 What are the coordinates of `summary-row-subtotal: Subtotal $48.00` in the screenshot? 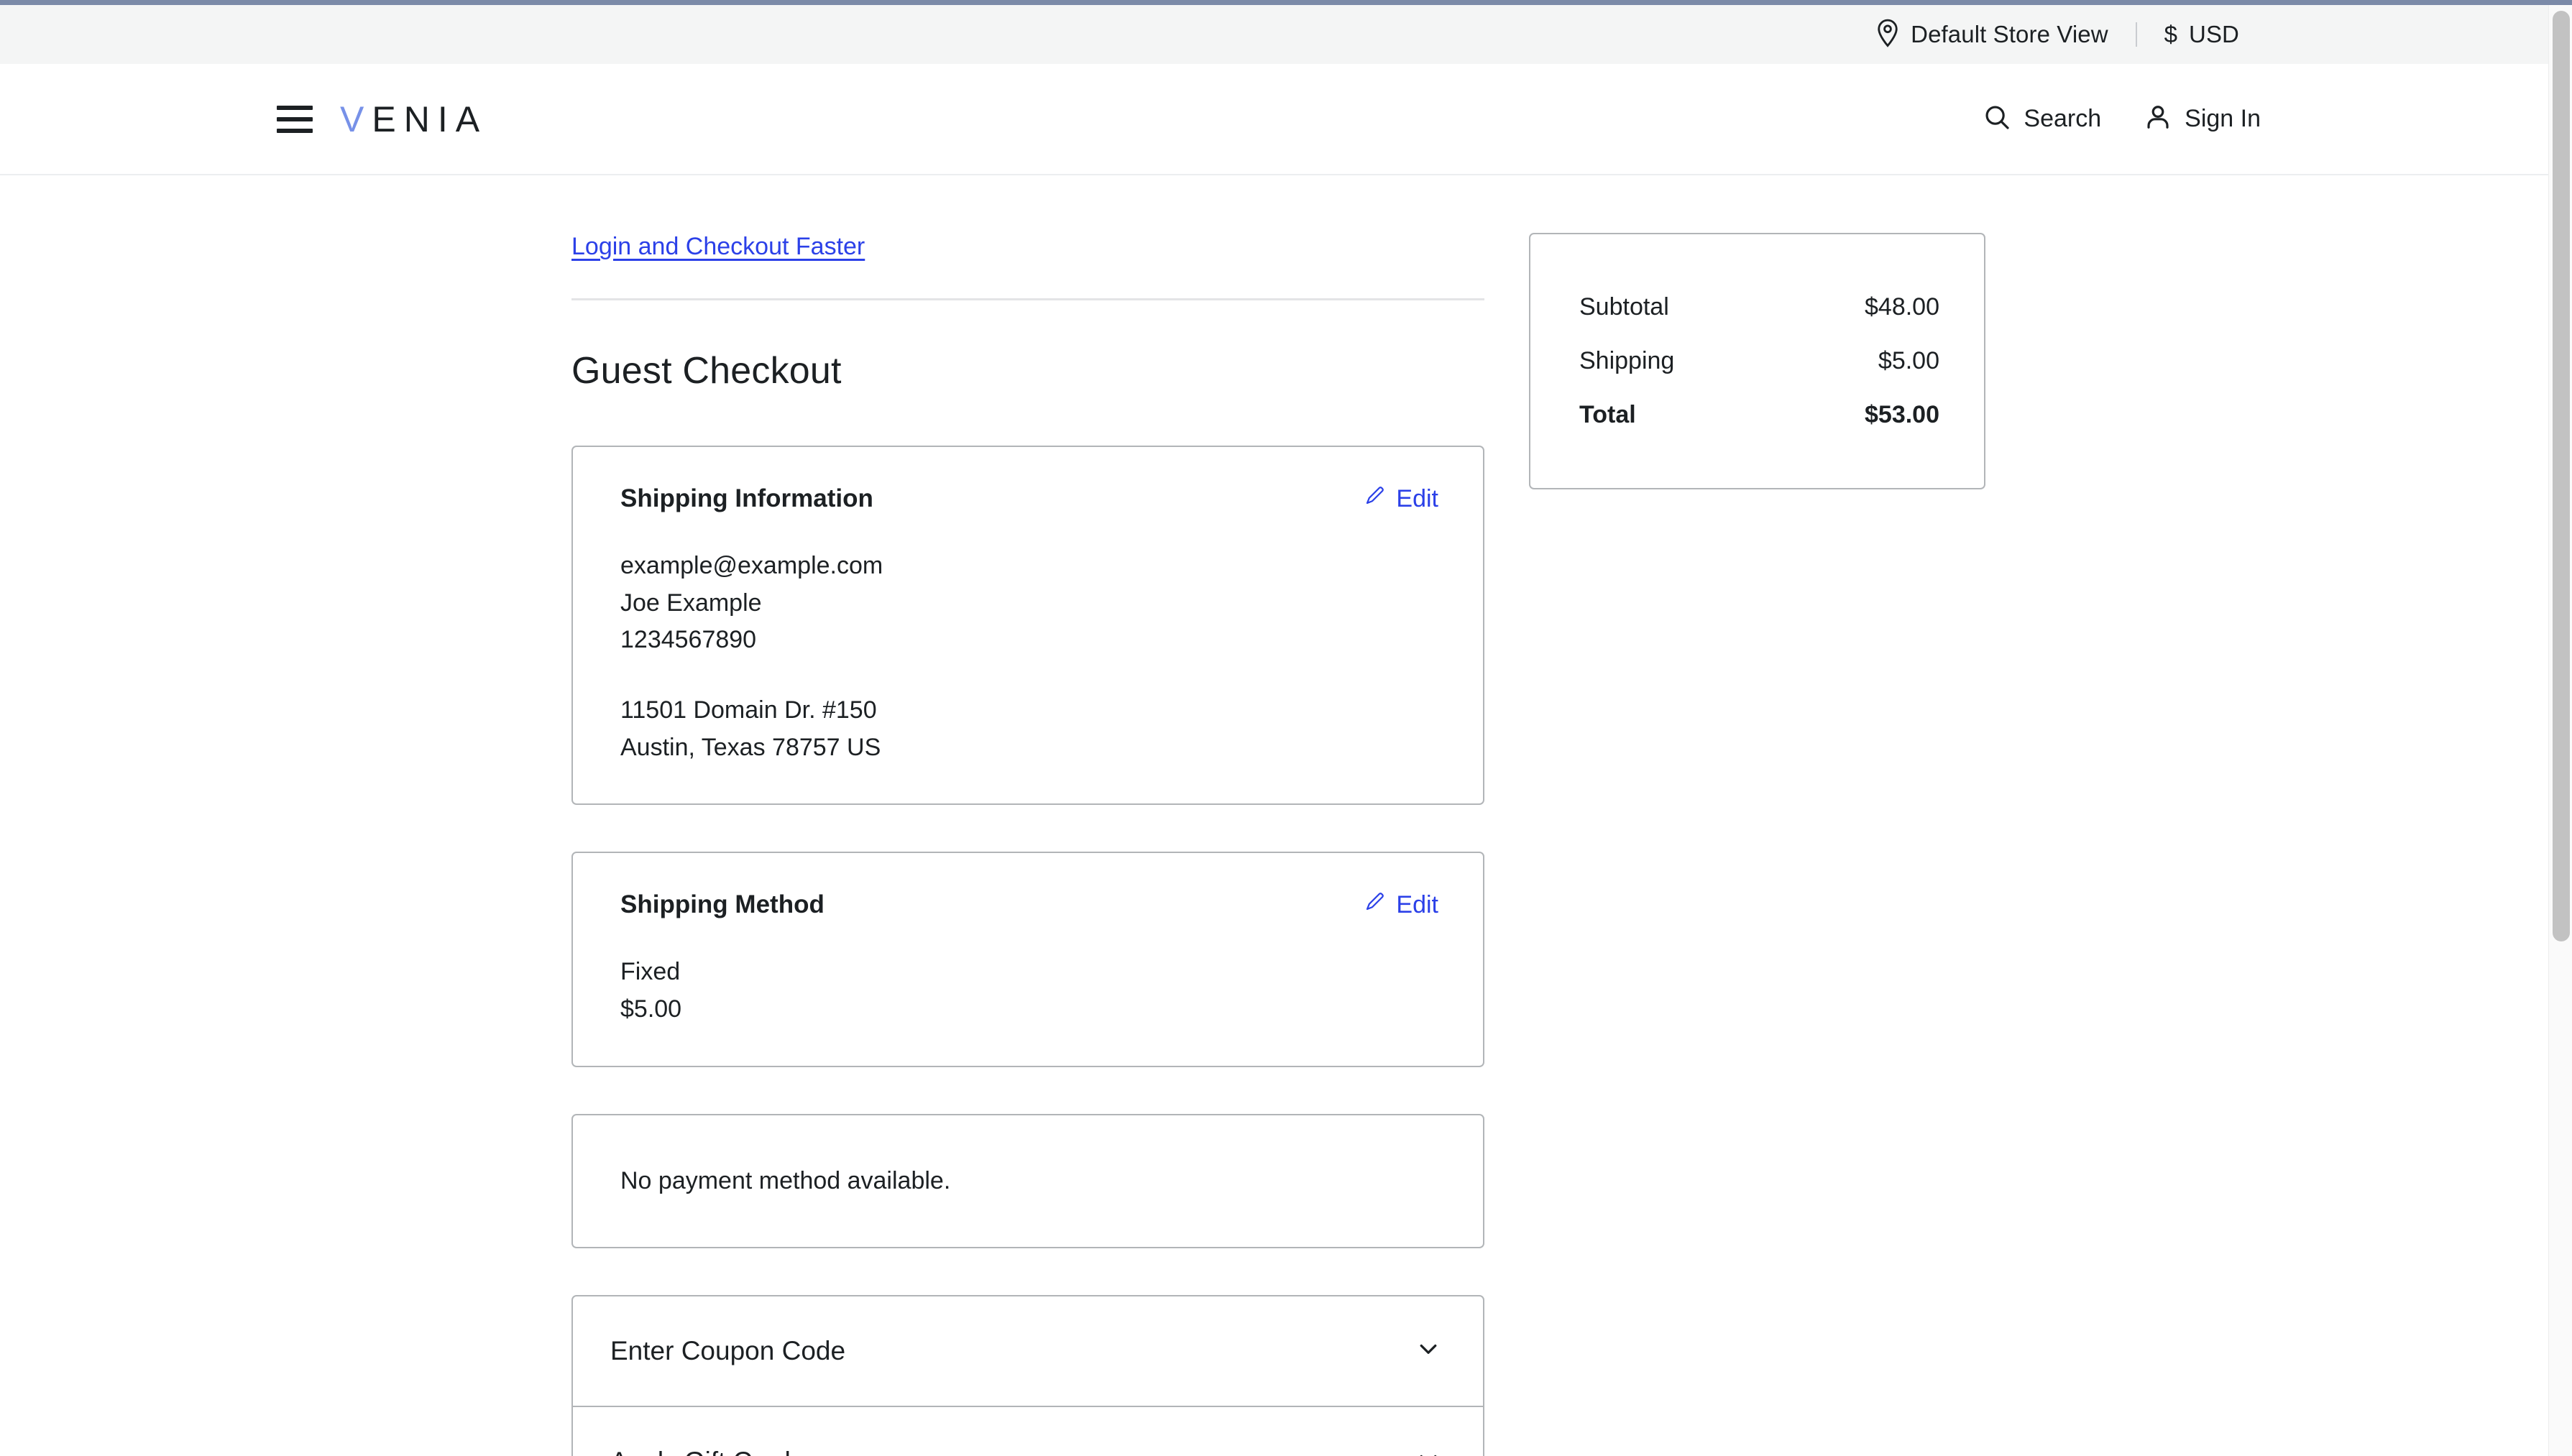 It's located at (1759, 307).